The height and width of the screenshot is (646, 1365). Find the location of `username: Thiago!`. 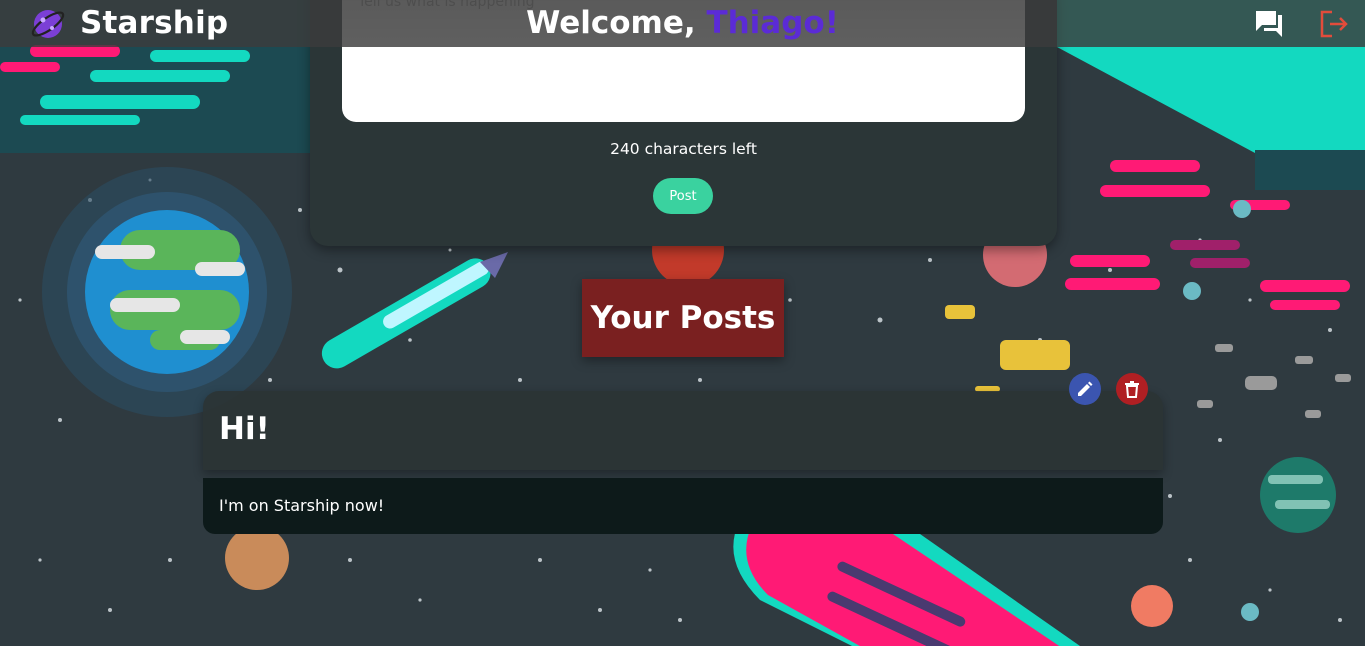

username: Thiago! is located at coordinates (772, 23).